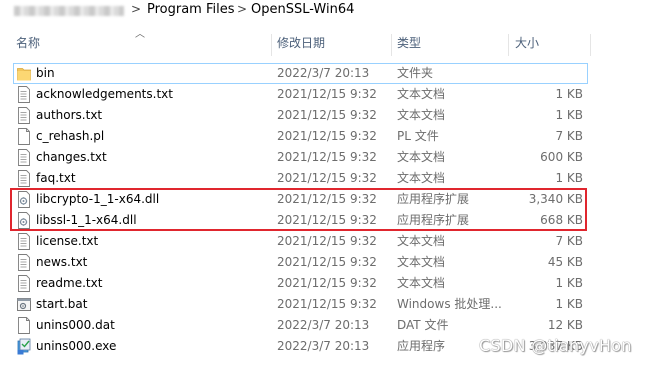 The image size is (651, 365). Describe the element at coordinates (28, 43) in the screenshot. I see `column-header-name: 名称` at that location.